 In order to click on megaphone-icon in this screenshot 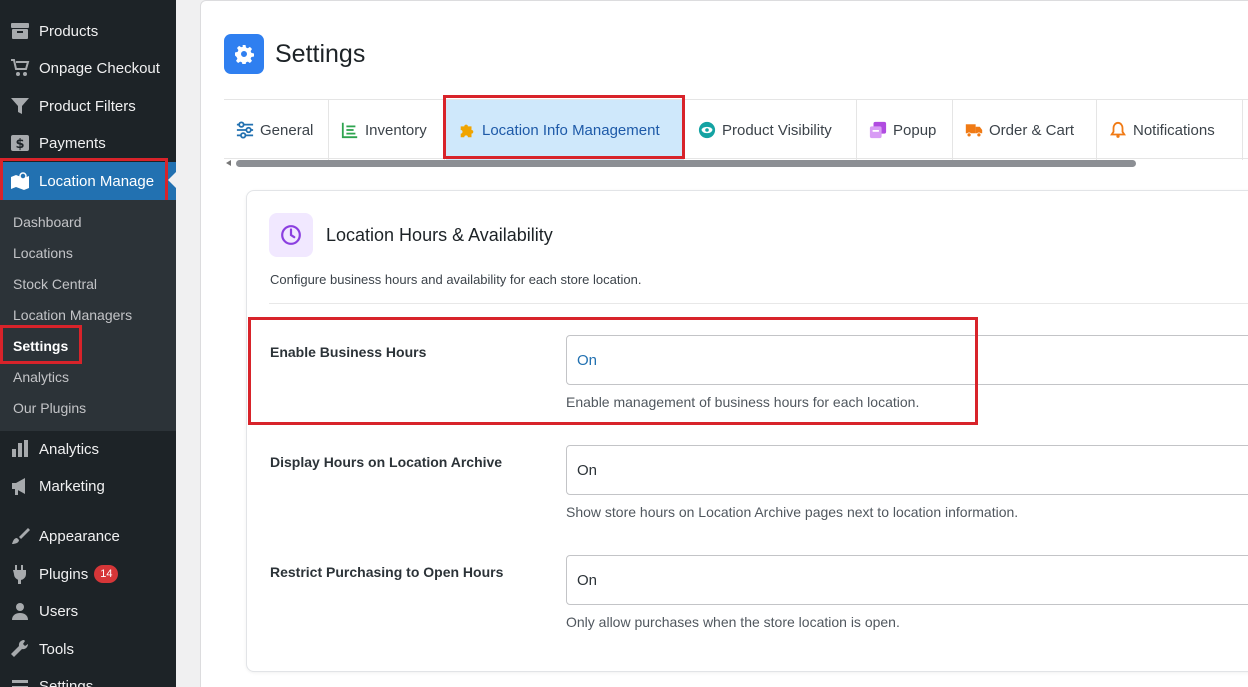, I will do `click(20, 486)`.